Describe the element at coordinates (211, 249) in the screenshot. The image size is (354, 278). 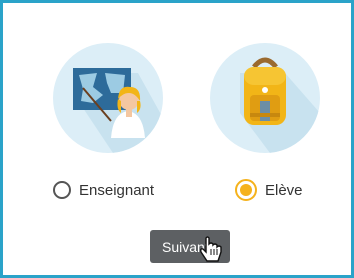
I see `hand-cursor-icon` at that location.